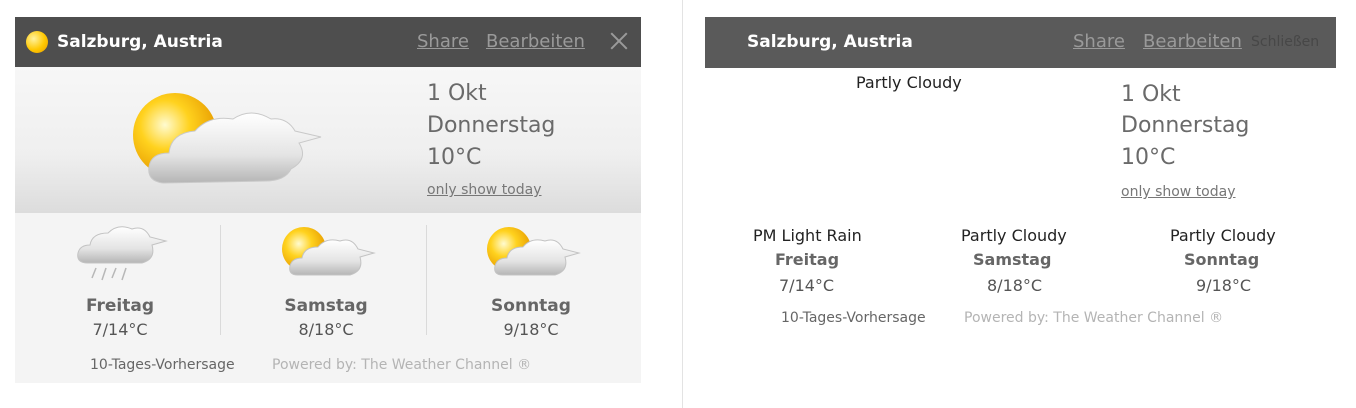 This screenshot has height=408, width=1356. Describe the element at coordinates (1285, 42) in the screenshot. I see `close-link: Schließen` at that location.